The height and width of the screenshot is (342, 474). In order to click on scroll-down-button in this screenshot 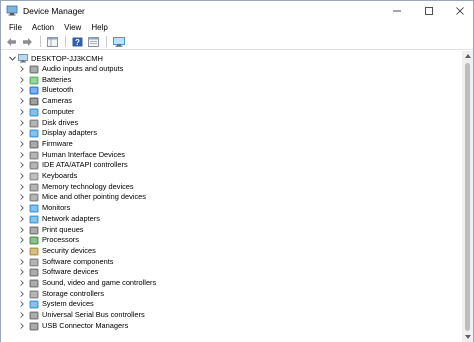, I will do `click(467, 337)`.